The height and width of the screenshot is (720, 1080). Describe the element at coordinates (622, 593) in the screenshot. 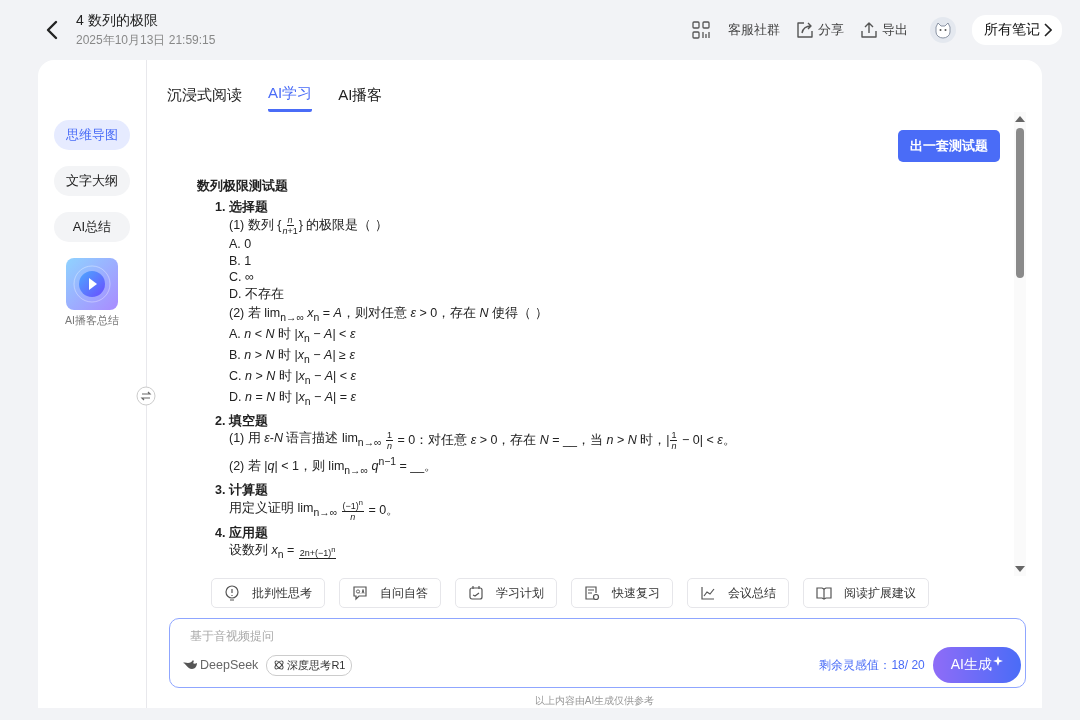

I see `shortcut-chip: 快速复习` at that location.